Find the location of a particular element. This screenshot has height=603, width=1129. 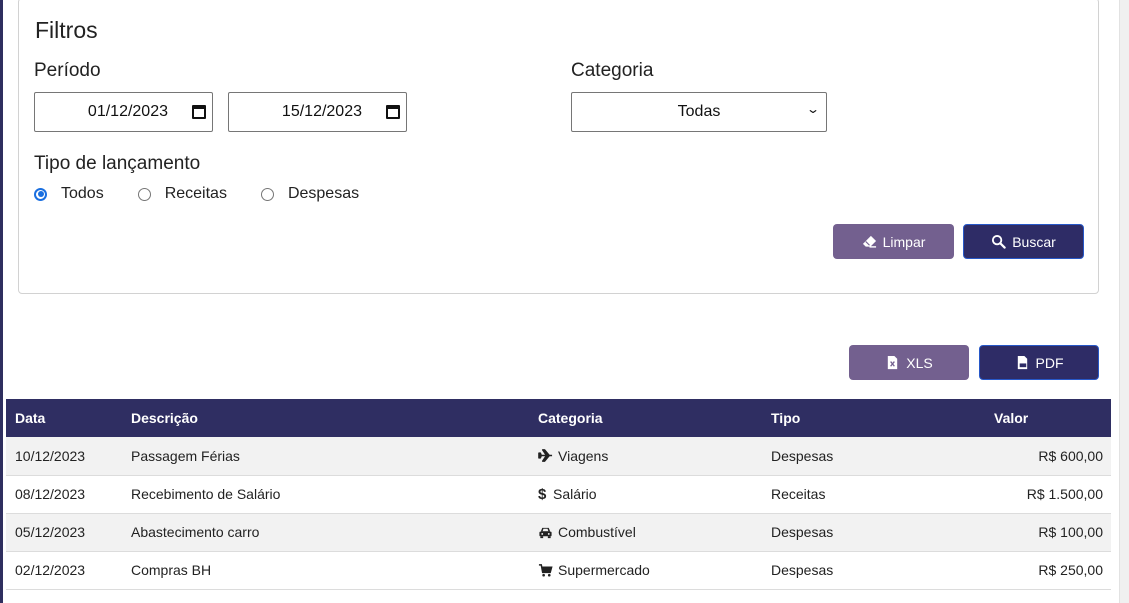

date-from-value: 01/12/2023 is located at coordinates (127, 111).